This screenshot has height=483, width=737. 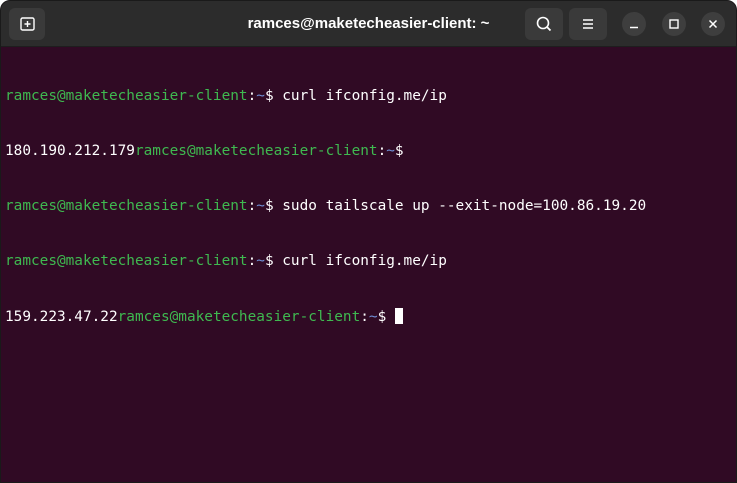 I want to click on new-tab-icon, so click(x=27, y=24).